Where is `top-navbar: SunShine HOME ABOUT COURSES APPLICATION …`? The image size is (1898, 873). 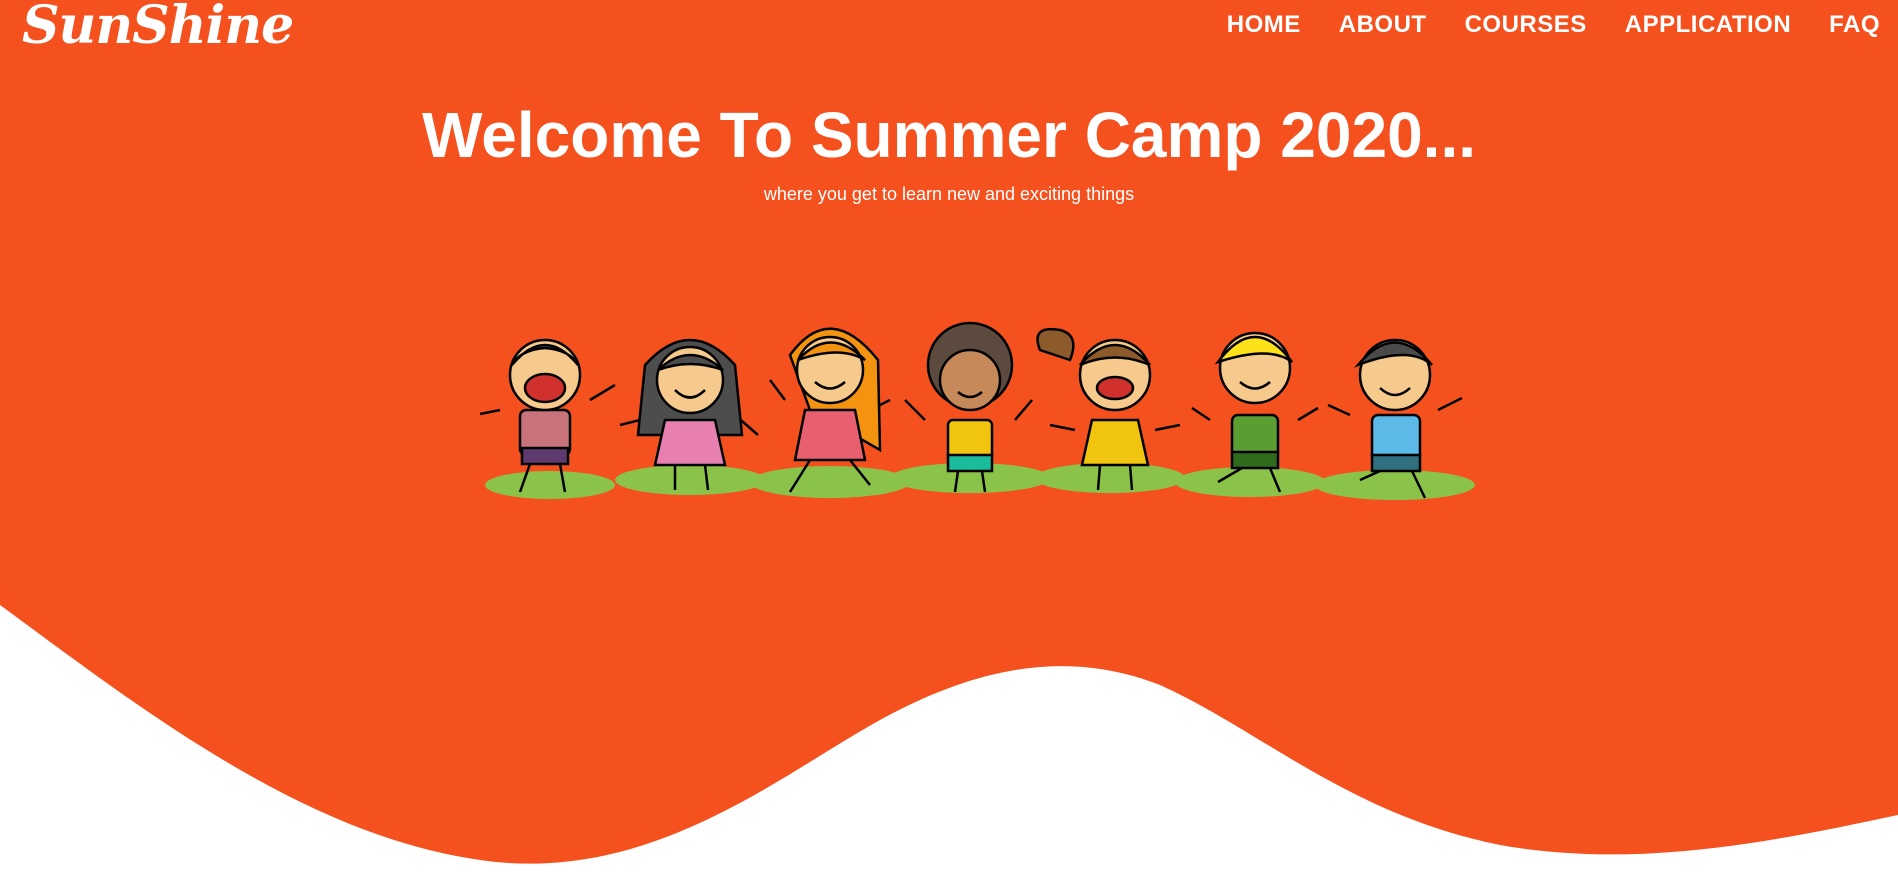 top-navbar: SunShine HOME ABOUT COURSES APPLICATION … is located at coordinates (949, 30).